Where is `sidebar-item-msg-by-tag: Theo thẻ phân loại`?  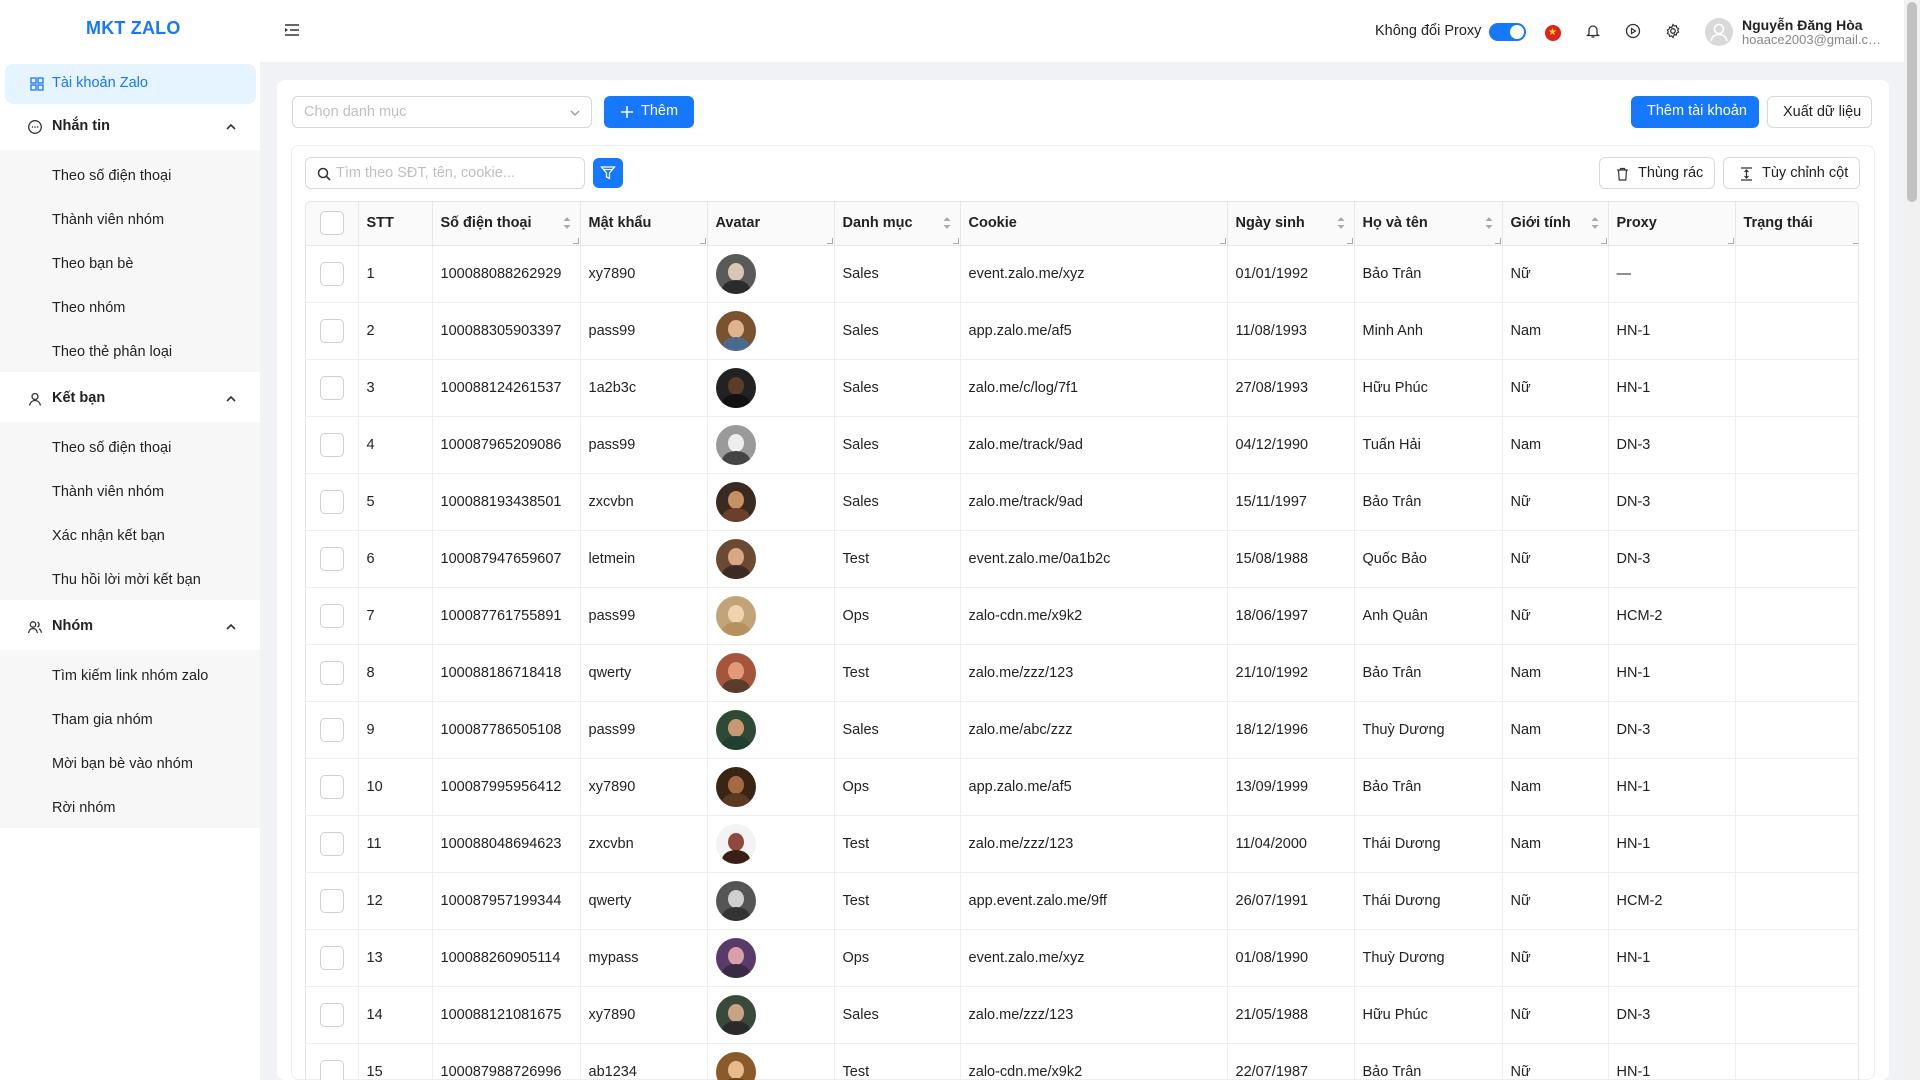 sidebar-item-msg-by-tag: Theo thẻ phân loại is located at coordinates (112, 352).